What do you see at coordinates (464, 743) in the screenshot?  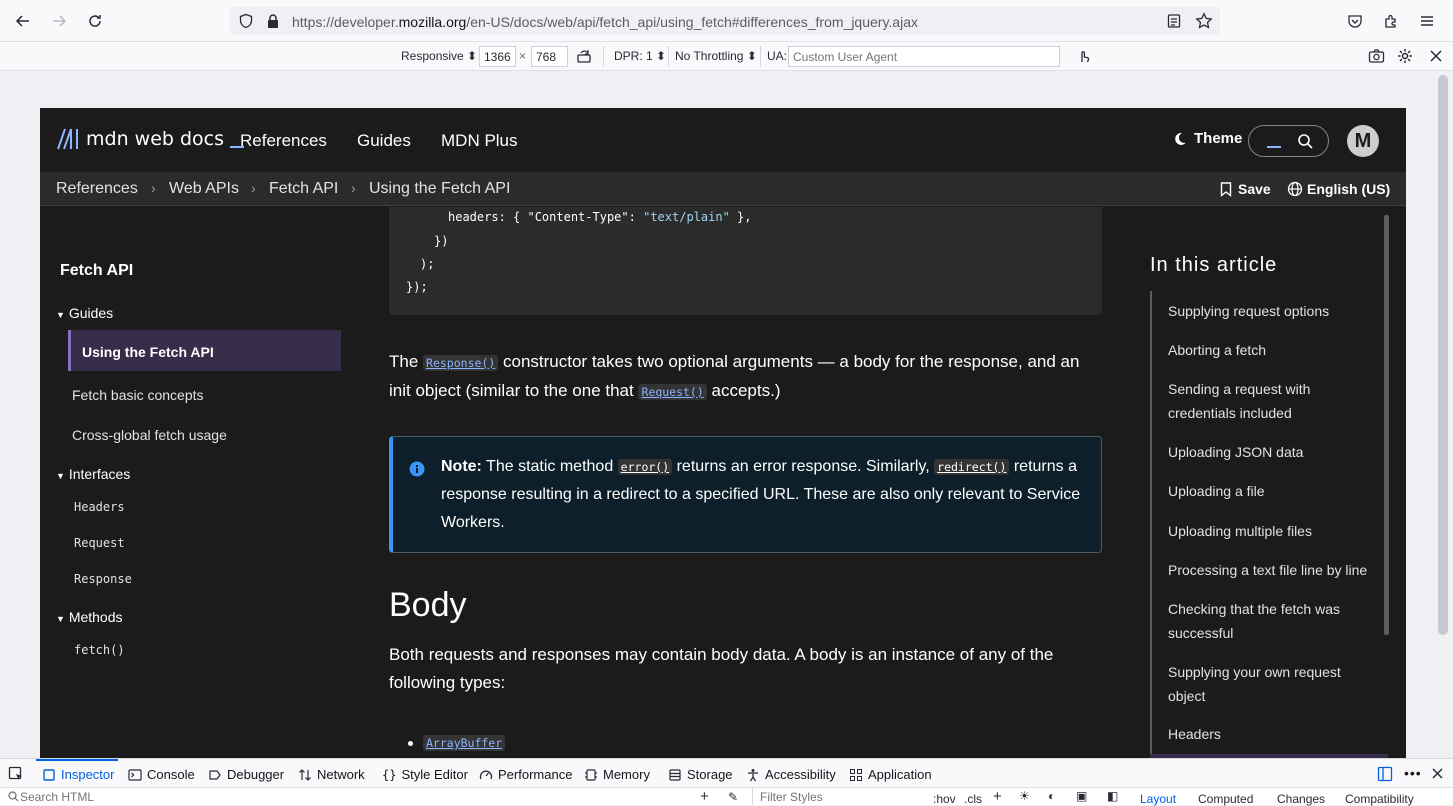 I see `arraybuffer-link: ArrayBuffer` at bounding box center [464, 743].